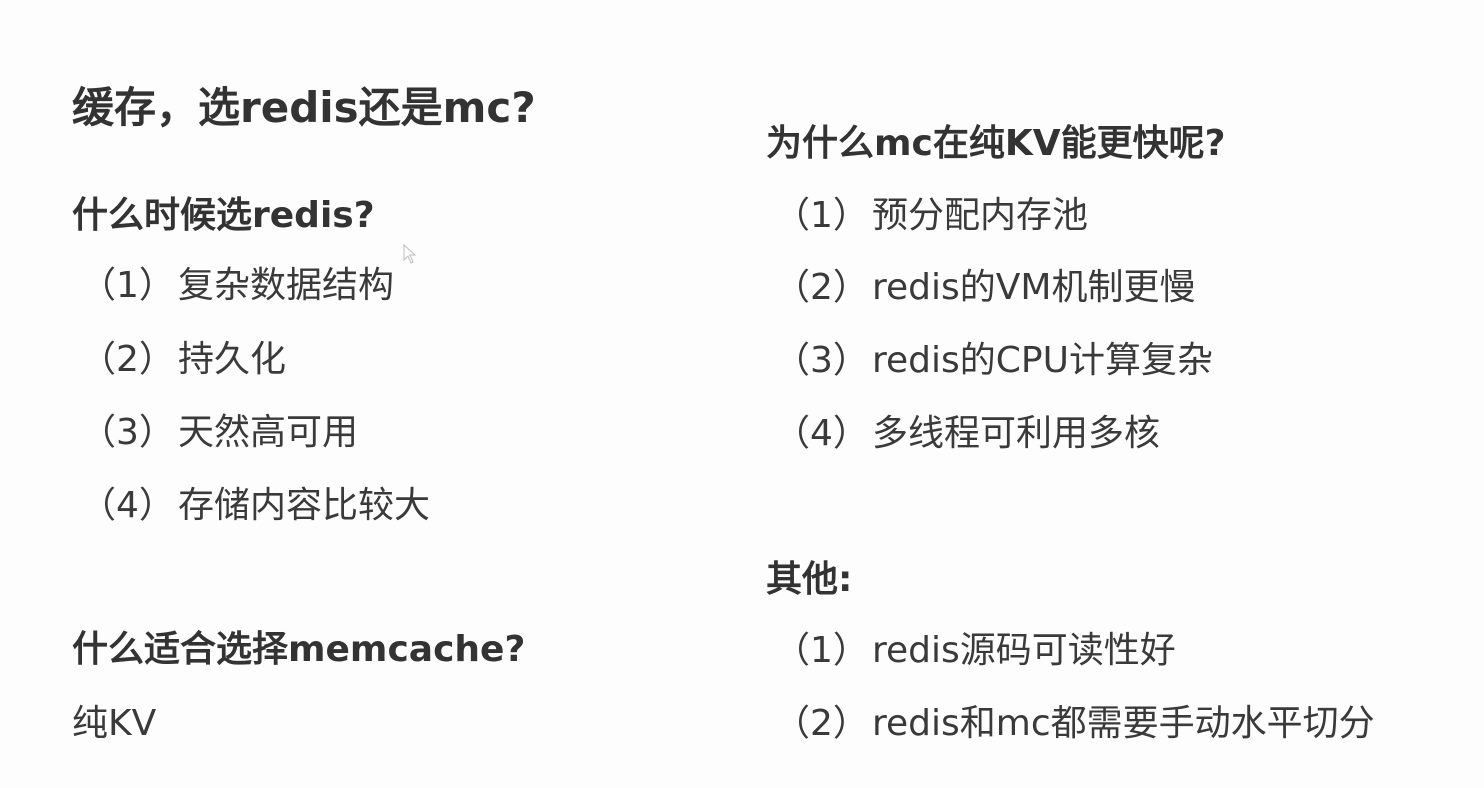 The width and height of the screenshot is (1484, 788). What do you see at coordinates (996, 143) in the screenshot?
I see `why-heading: 为什么mc在纯KV能更快呢?` at bounding box center [996, 143].